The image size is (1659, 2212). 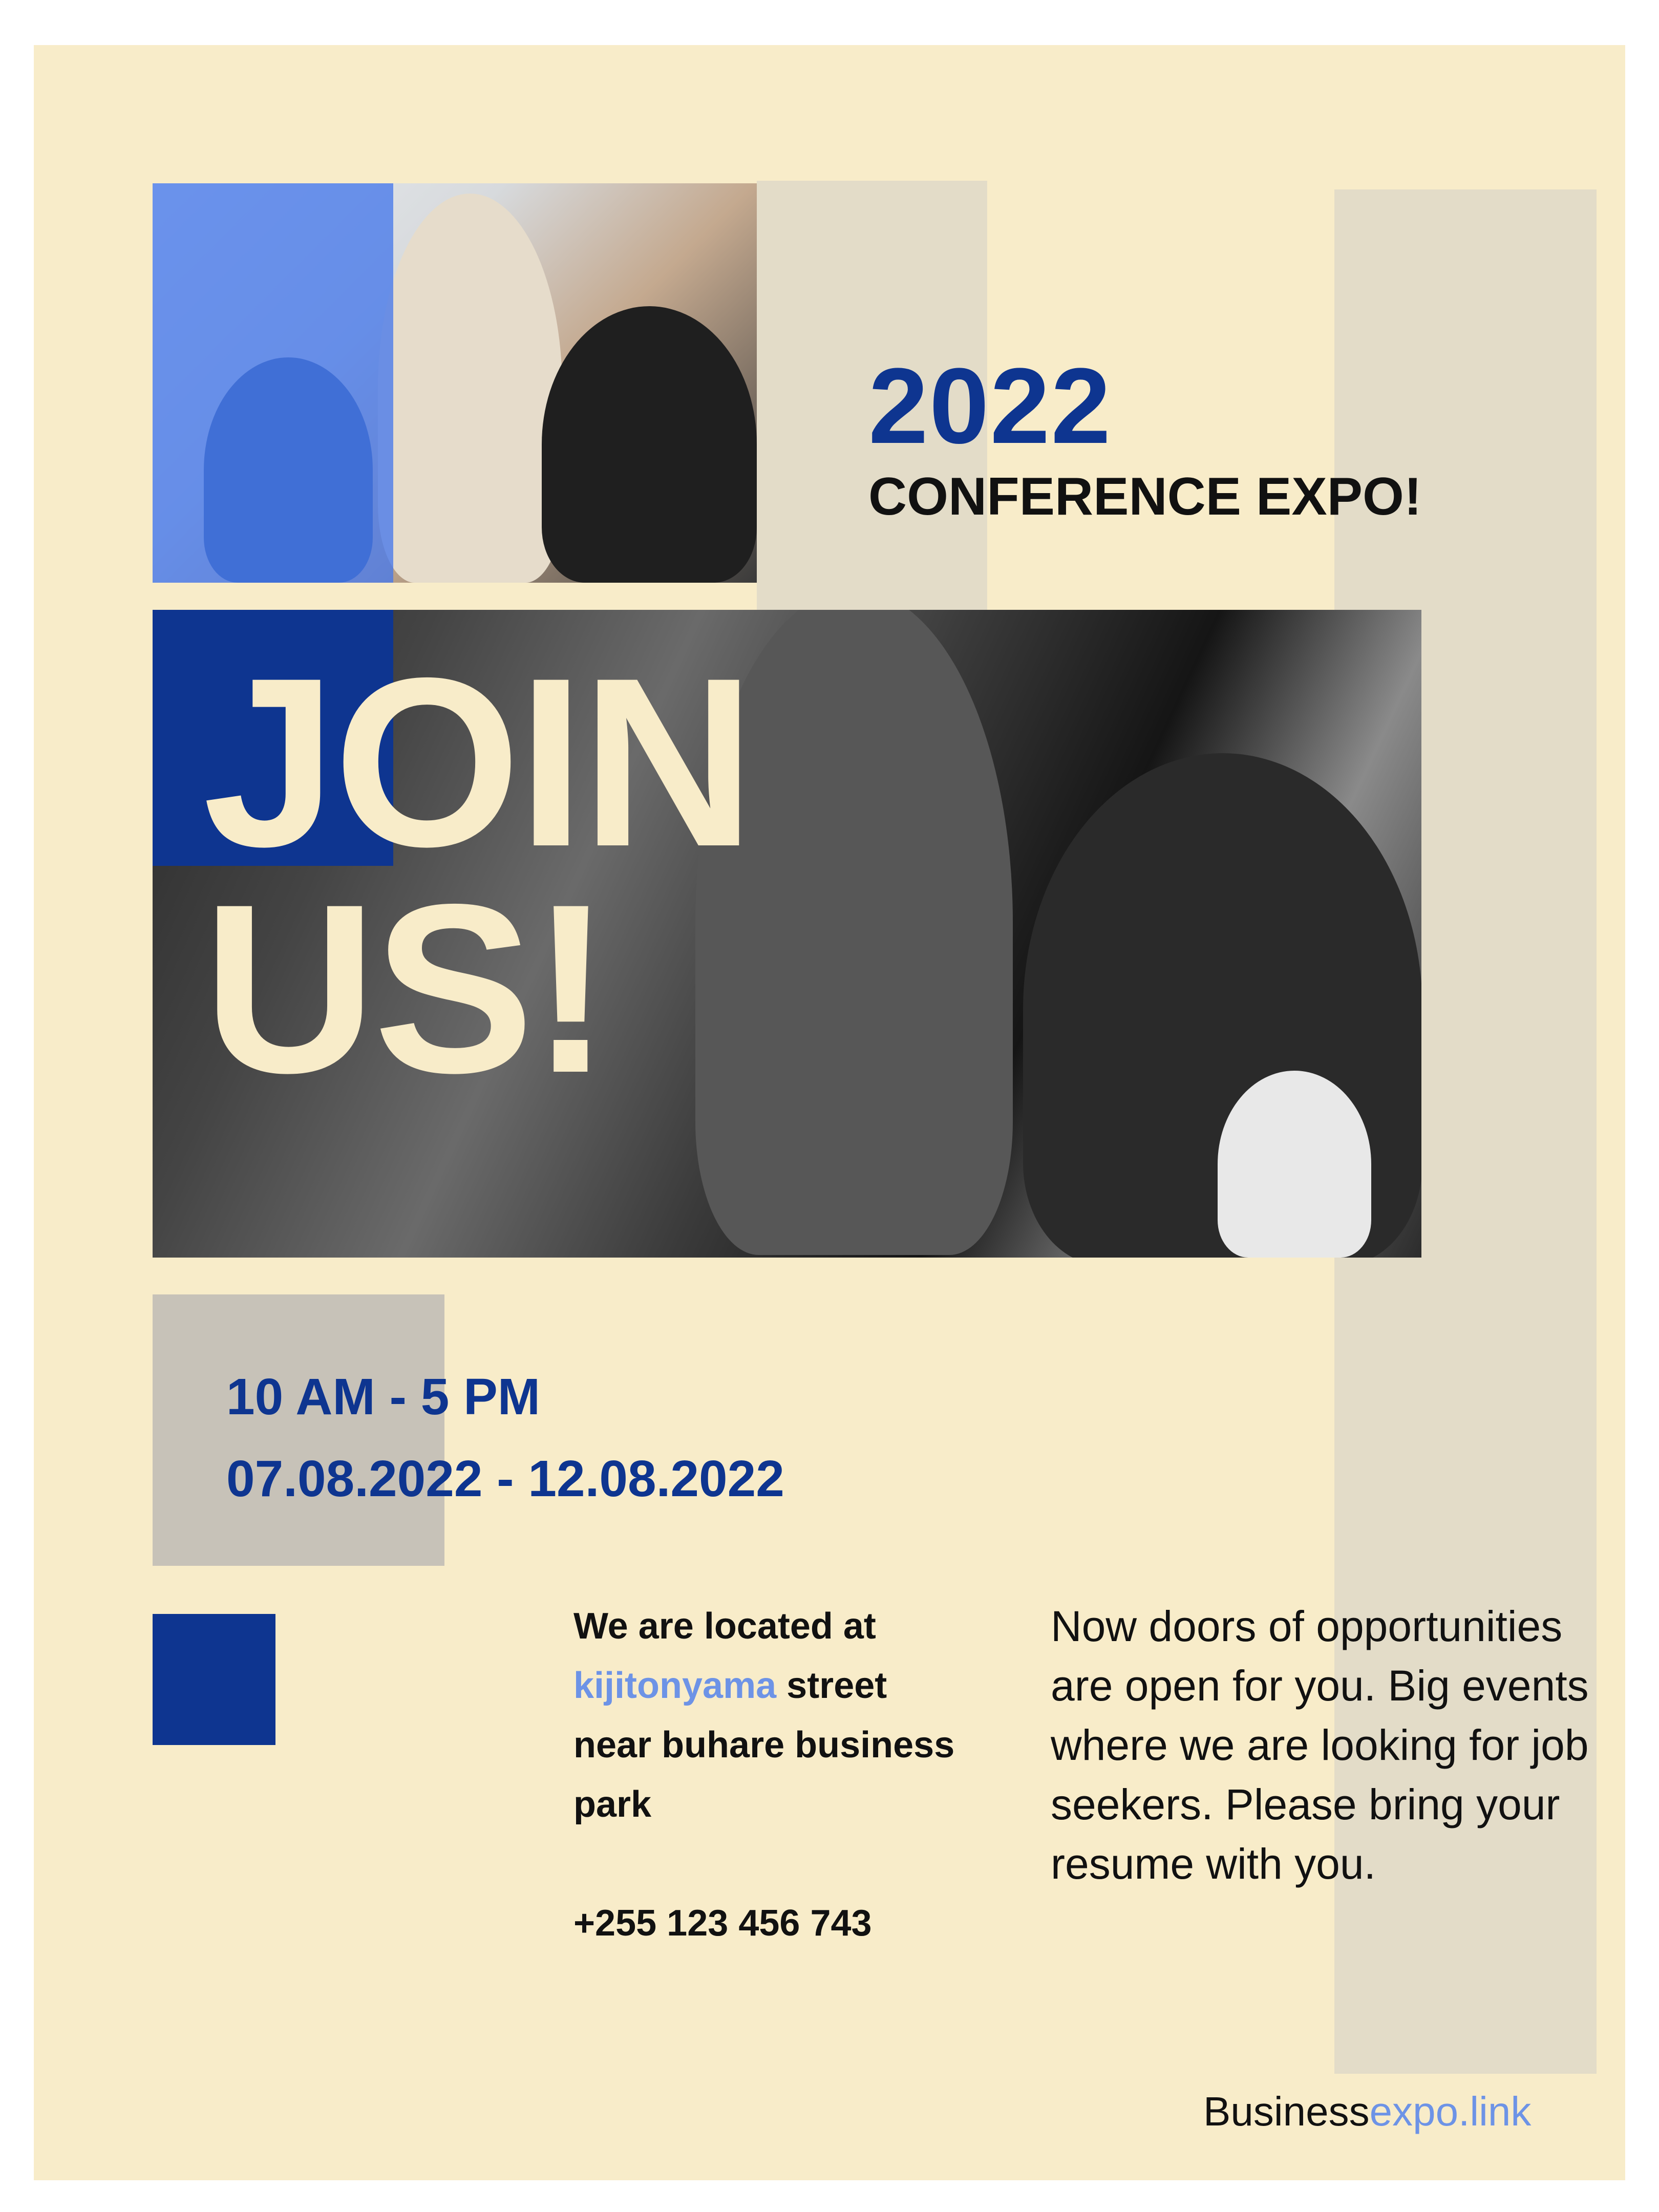 What do you see at coordinates (505, 1478) in the screenshot?
I see `event-dates: 07.08.2022 - 12.08.2022` at bounding box center [505, 1478].